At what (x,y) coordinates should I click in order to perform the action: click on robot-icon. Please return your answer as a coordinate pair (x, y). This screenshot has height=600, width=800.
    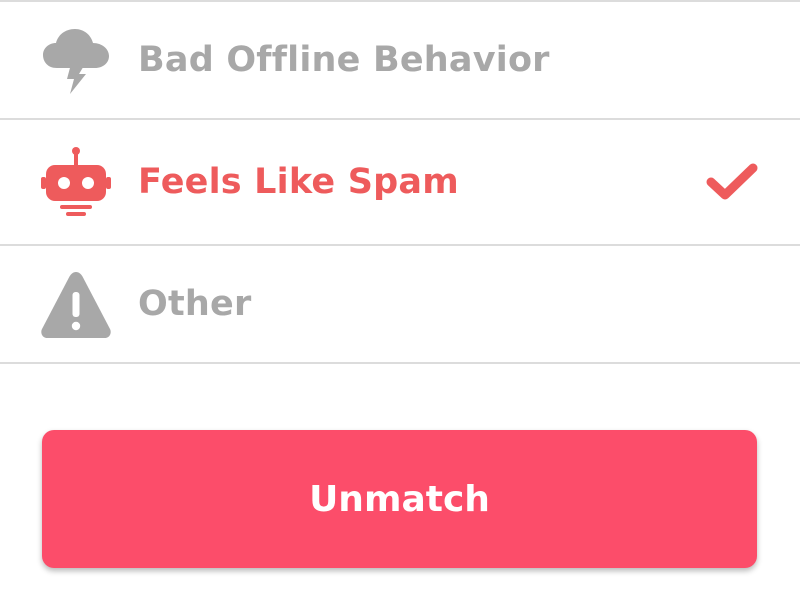
    Looking at the image, I should click on (76, 183).